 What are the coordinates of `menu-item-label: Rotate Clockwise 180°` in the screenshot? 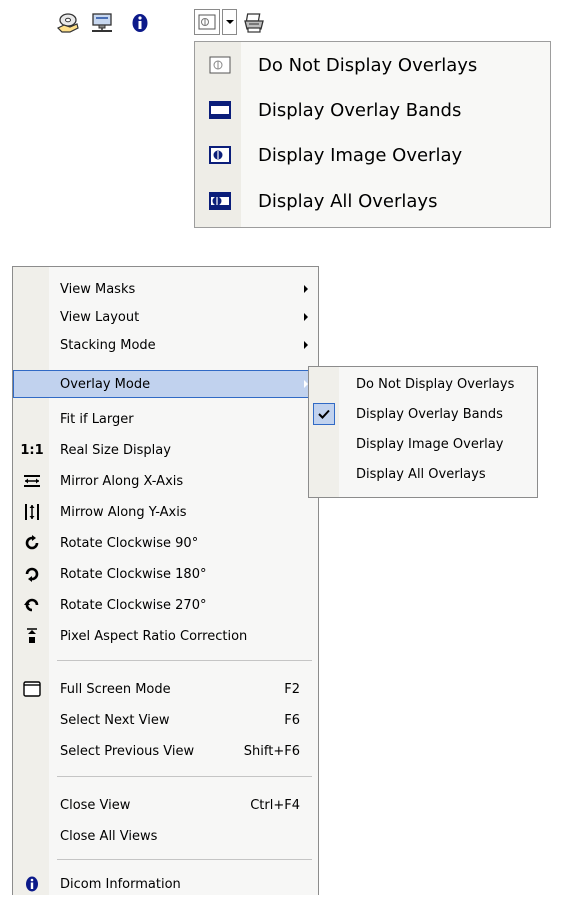 It's located at (133, 574).